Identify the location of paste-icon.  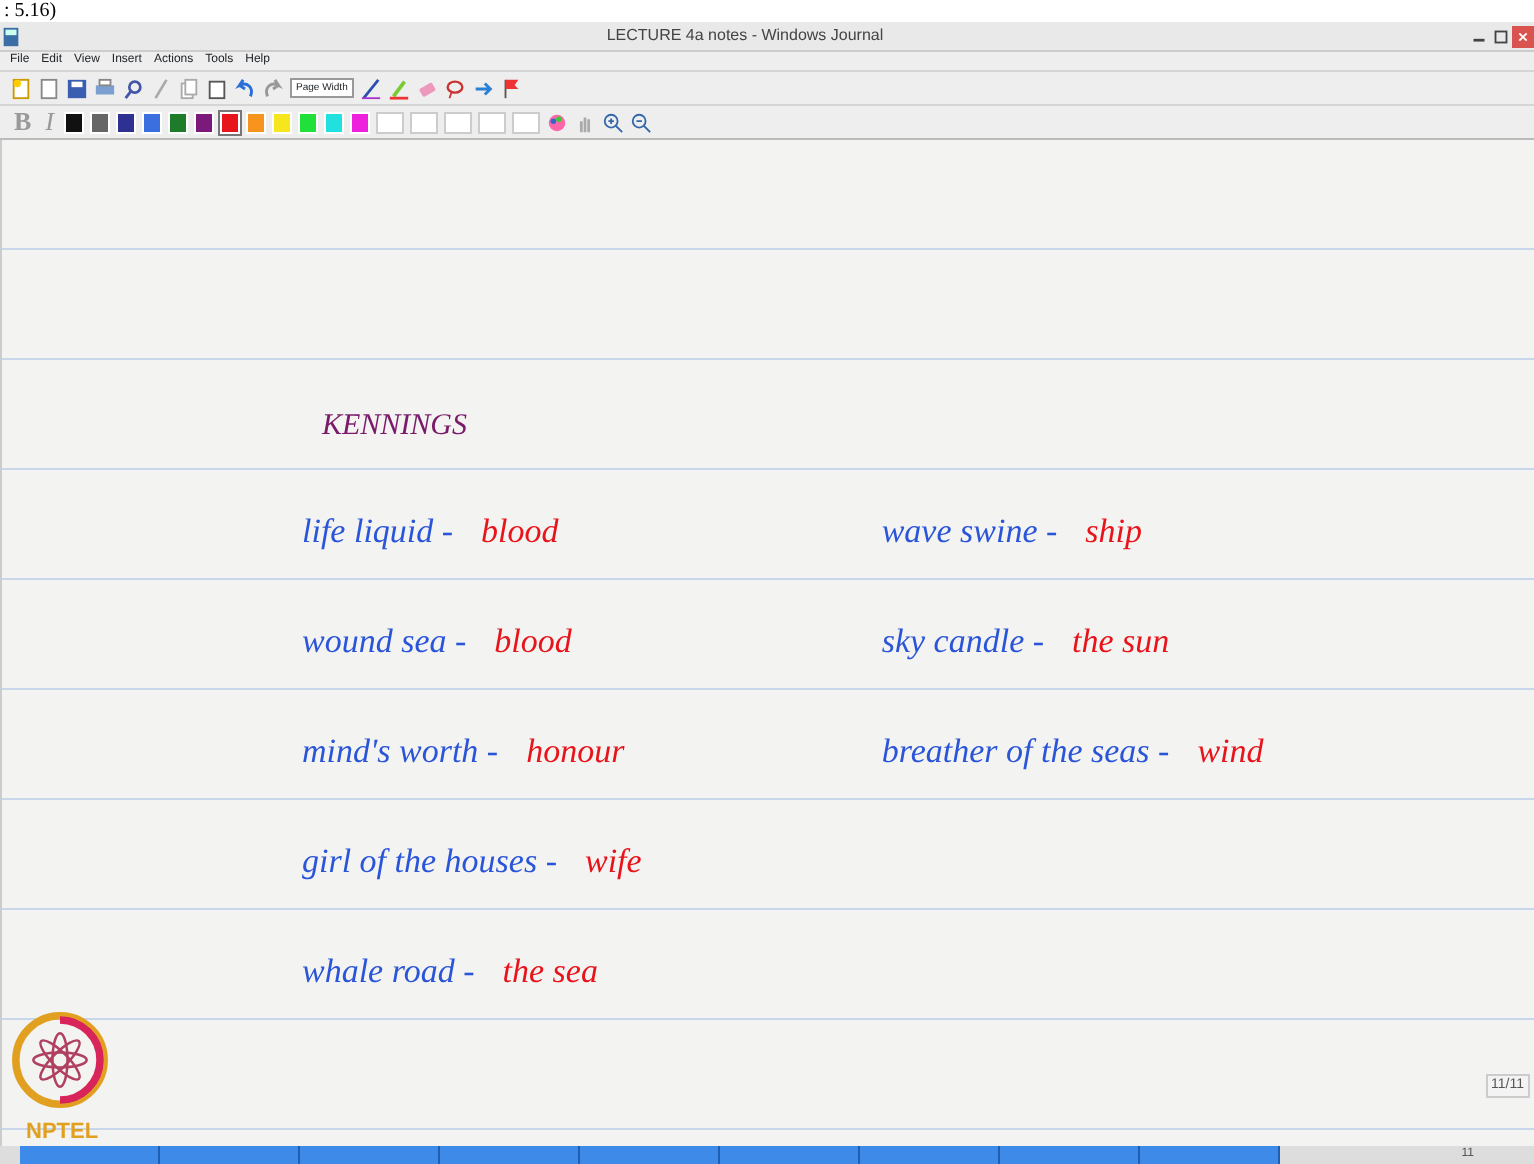
(217, 88).